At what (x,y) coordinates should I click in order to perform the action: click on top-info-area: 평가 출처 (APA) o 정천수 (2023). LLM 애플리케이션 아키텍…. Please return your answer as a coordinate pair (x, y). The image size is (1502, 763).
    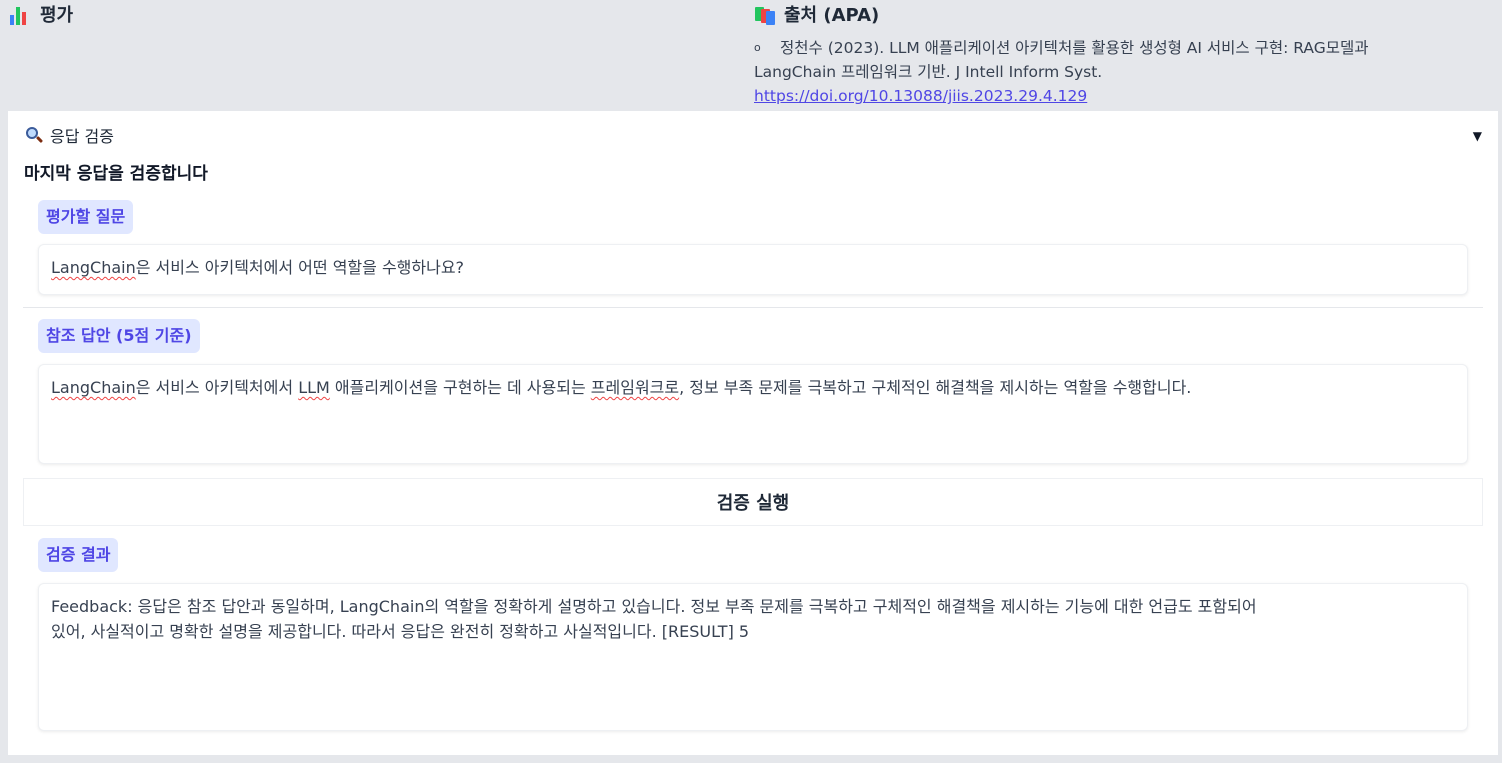
    Looking at the image, I should click on (751, 55).